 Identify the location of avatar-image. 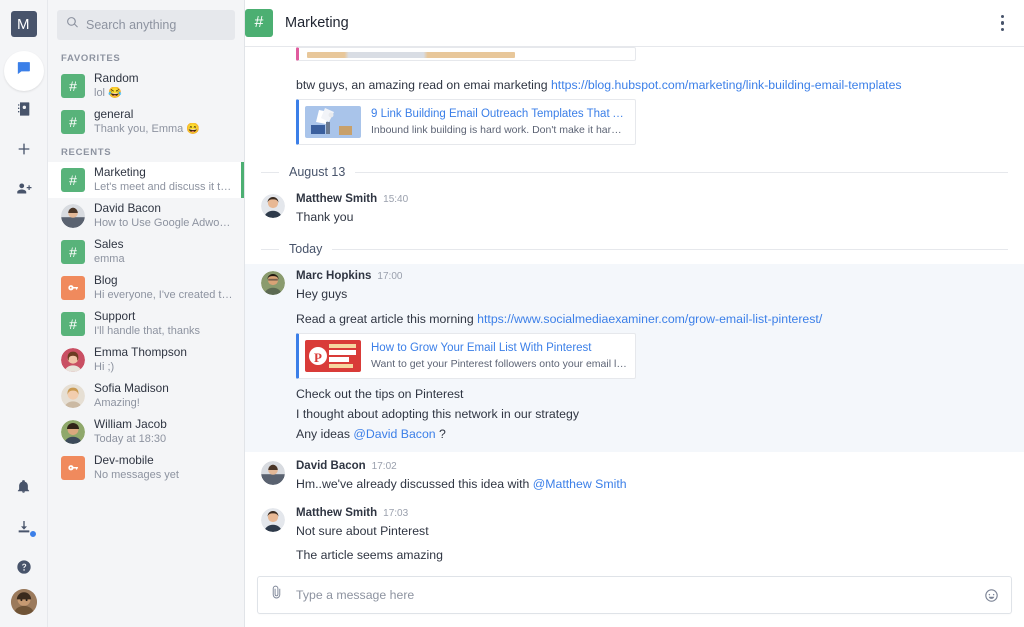
(23, 602).